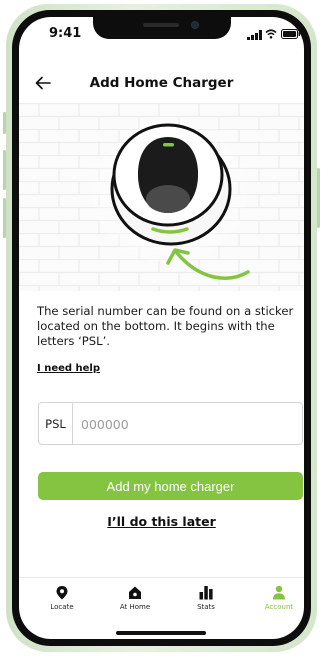 The width and height of the screenshot is (323, 656). What do you see at coordinates (65, 33) in the screenshot?
I see `status-time: 9:41` at bounding box center [65, 33].